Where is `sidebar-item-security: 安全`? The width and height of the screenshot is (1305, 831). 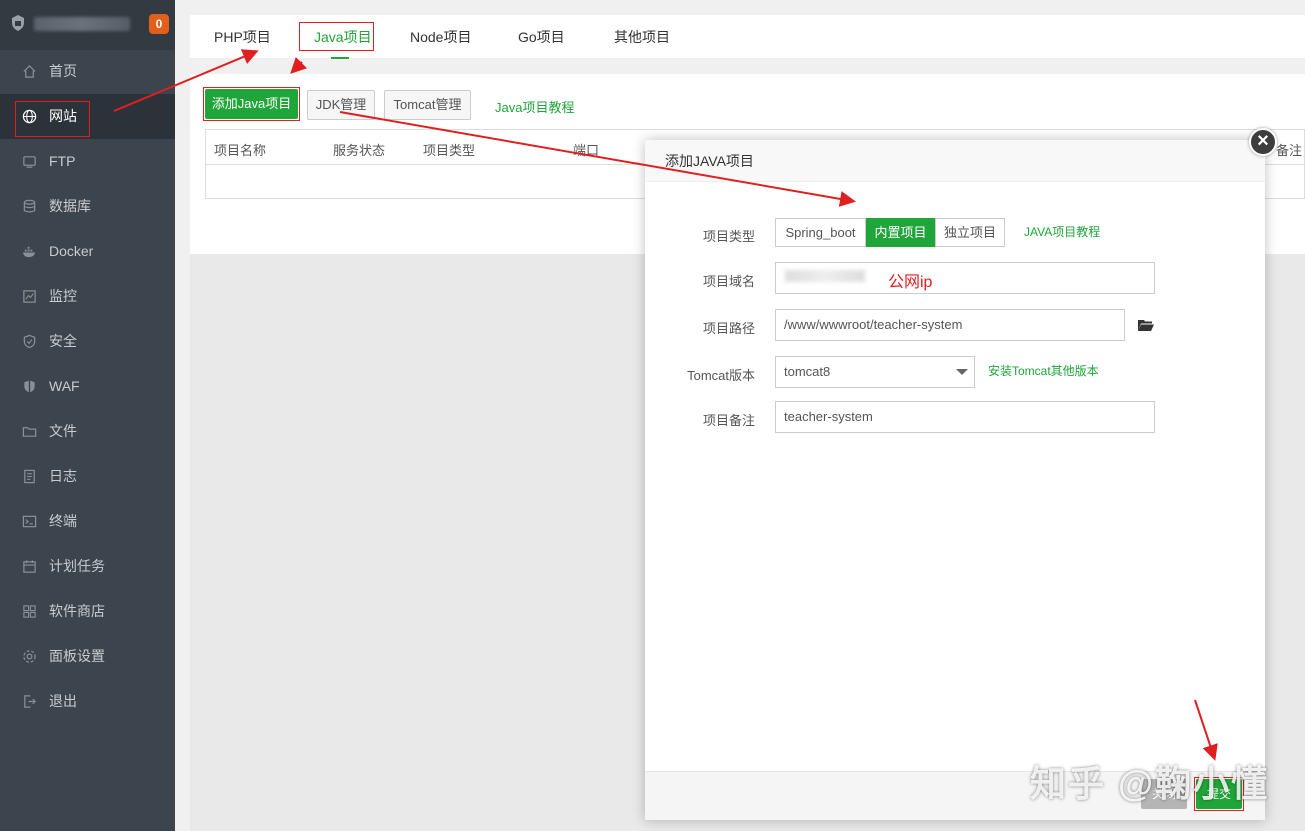
sidebar-item-security: 安全 is located at coordinates (87, 341).